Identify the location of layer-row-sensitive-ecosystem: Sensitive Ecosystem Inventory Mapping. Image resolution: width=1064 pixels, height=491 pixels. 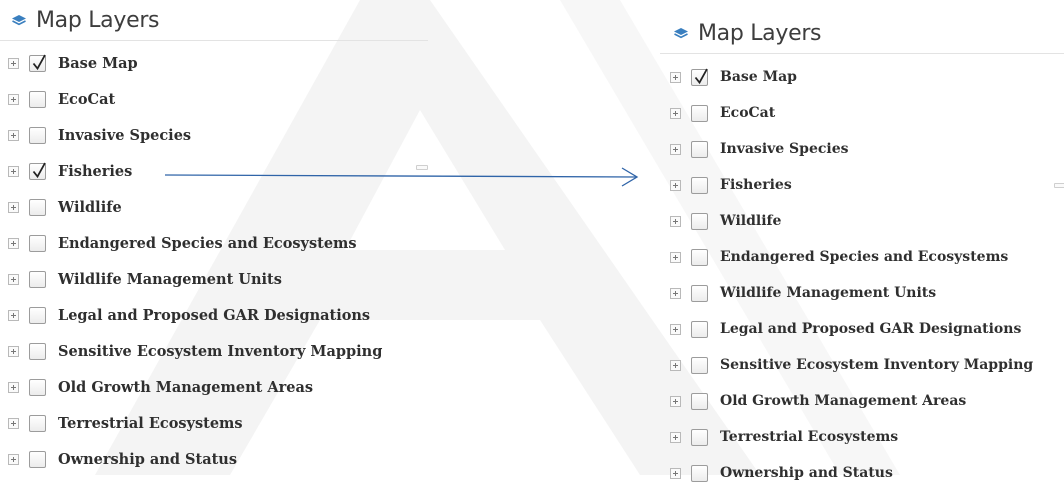
(214, 351).